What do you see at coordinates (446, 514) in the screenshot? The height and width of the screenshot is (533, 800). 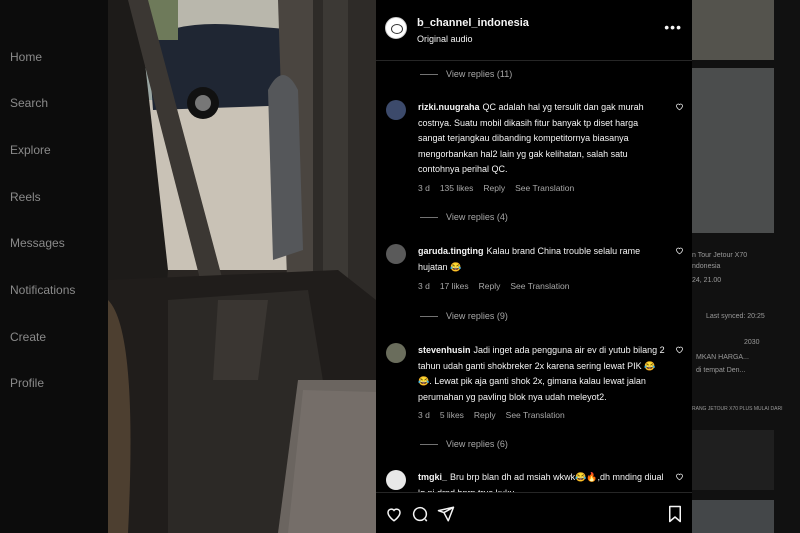 I see `share-send-icon` at bounding box center [446, 514].